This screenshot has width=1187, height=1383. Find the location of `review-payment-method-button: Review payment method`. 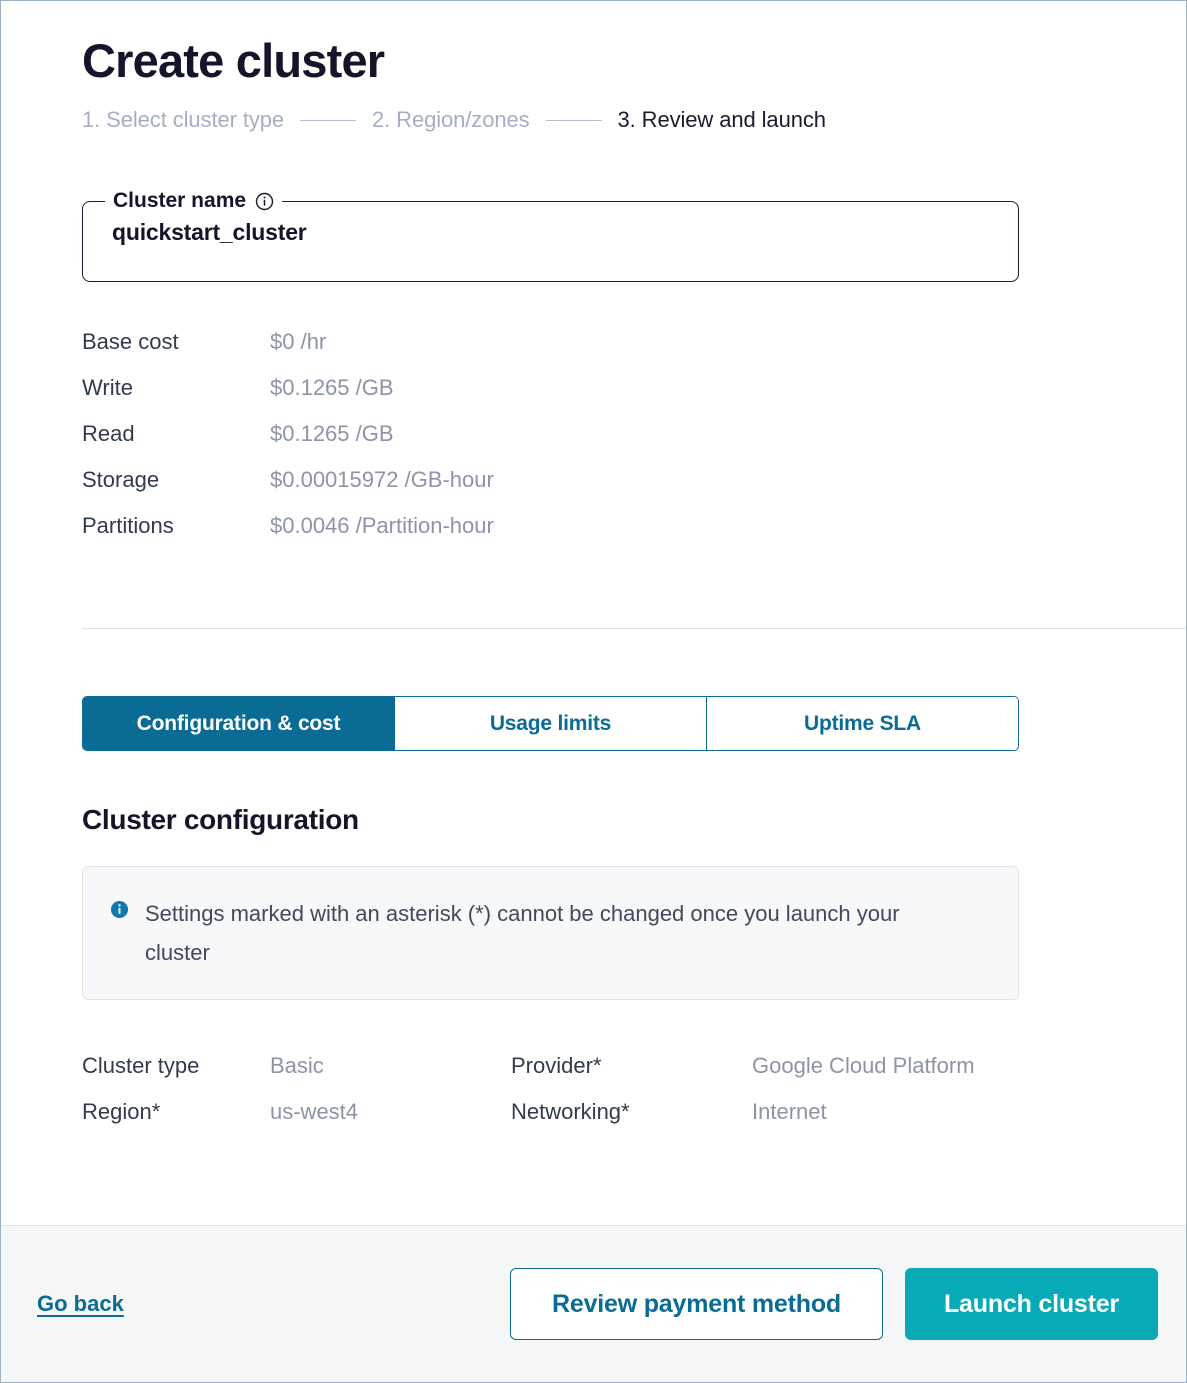

review-payment-method-button: Review payment method is located at coordinates (696, 1304).